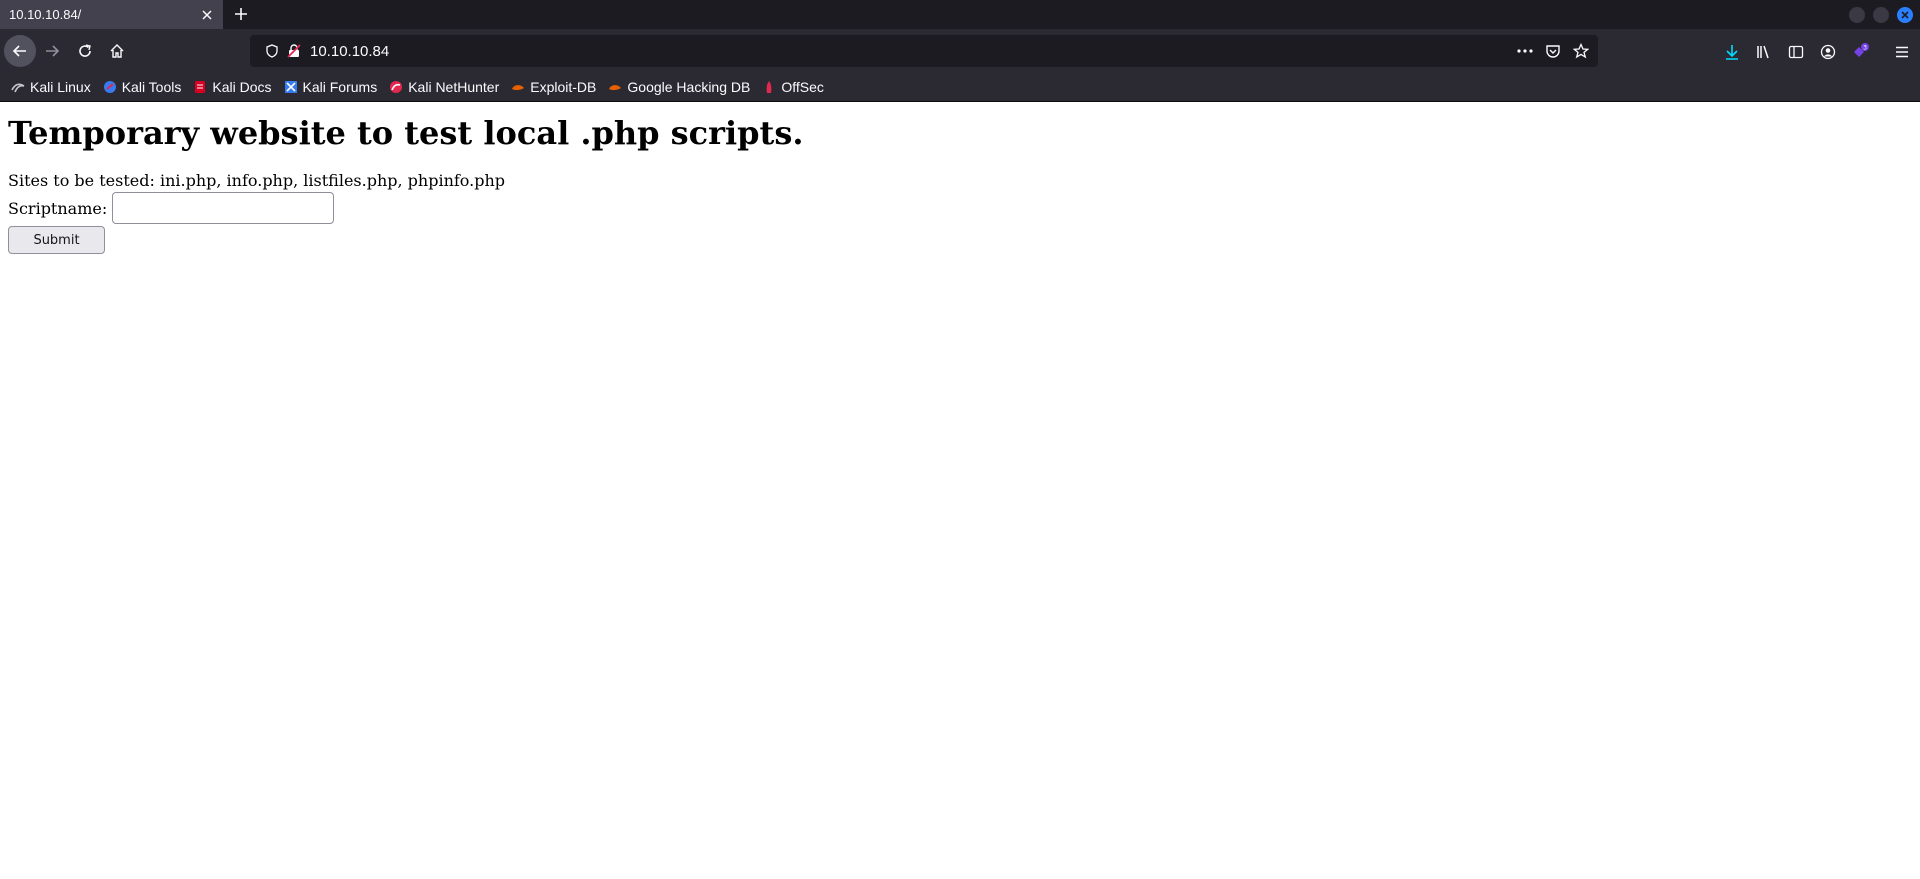 This screenshot has width=1920, height=879. Describe the element at coordinates (960, 14) in the screenshot. I see `tab-bar: 10.10.10.84/` at that location.